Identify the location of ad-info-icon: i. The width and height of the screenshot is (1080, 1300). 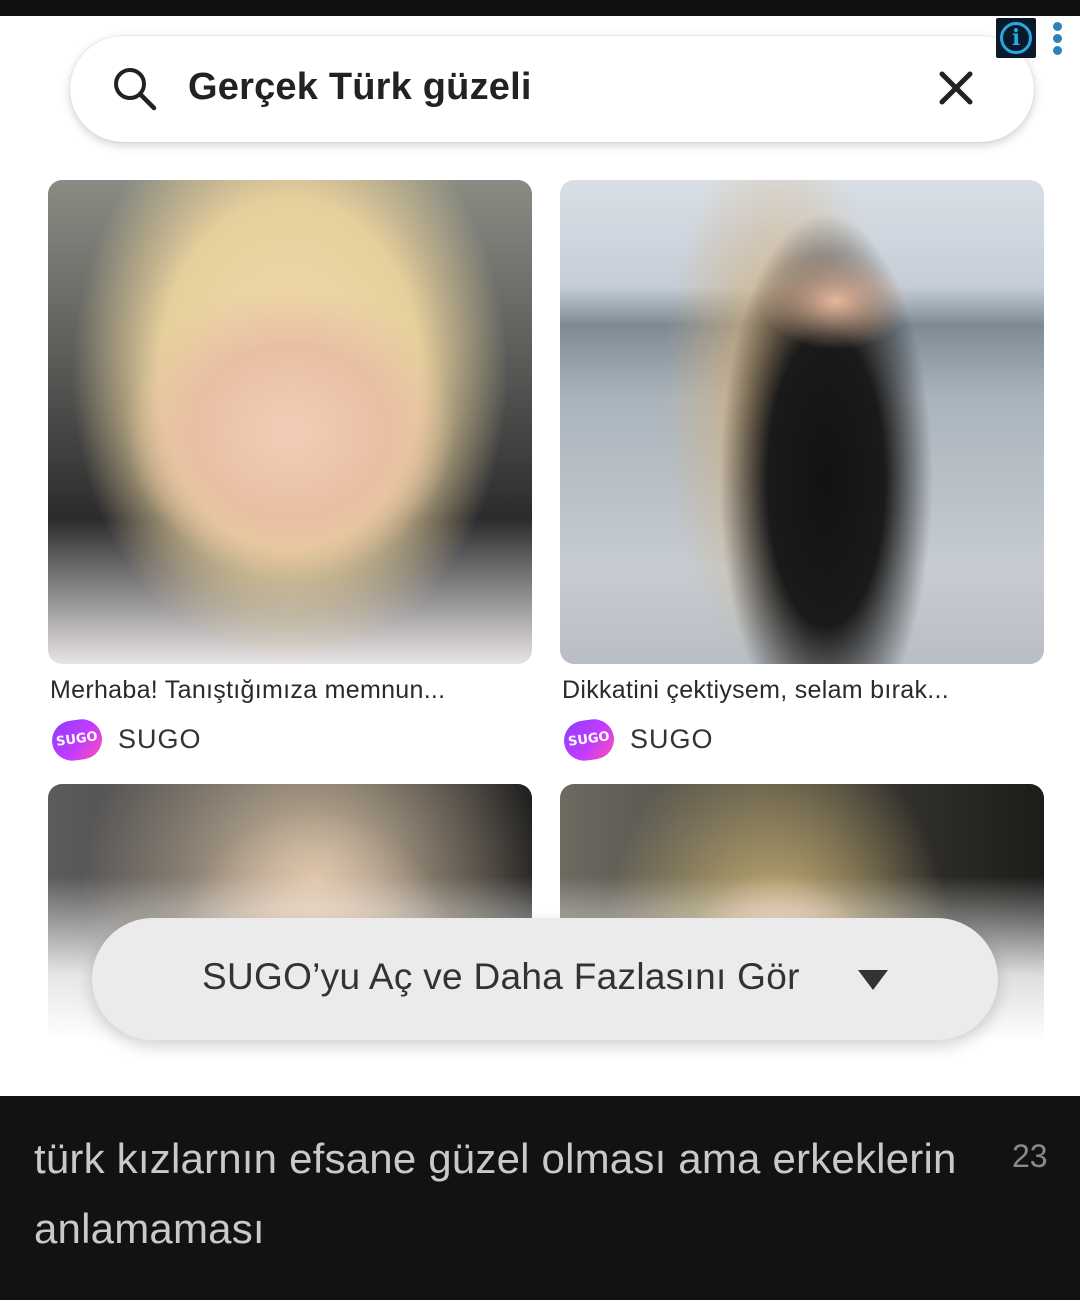
(1016, 38).